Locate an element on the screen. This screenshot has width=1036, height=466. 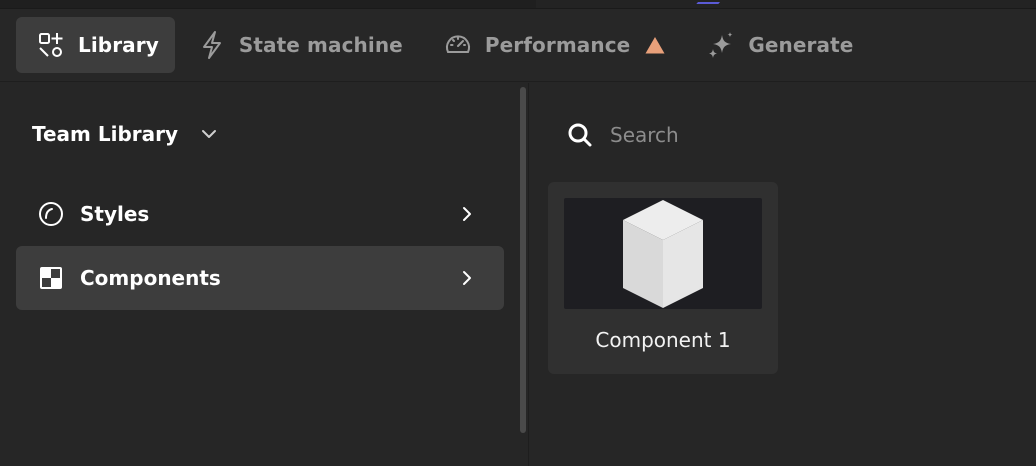
gauge-icon is located at coordinates (458, 45).